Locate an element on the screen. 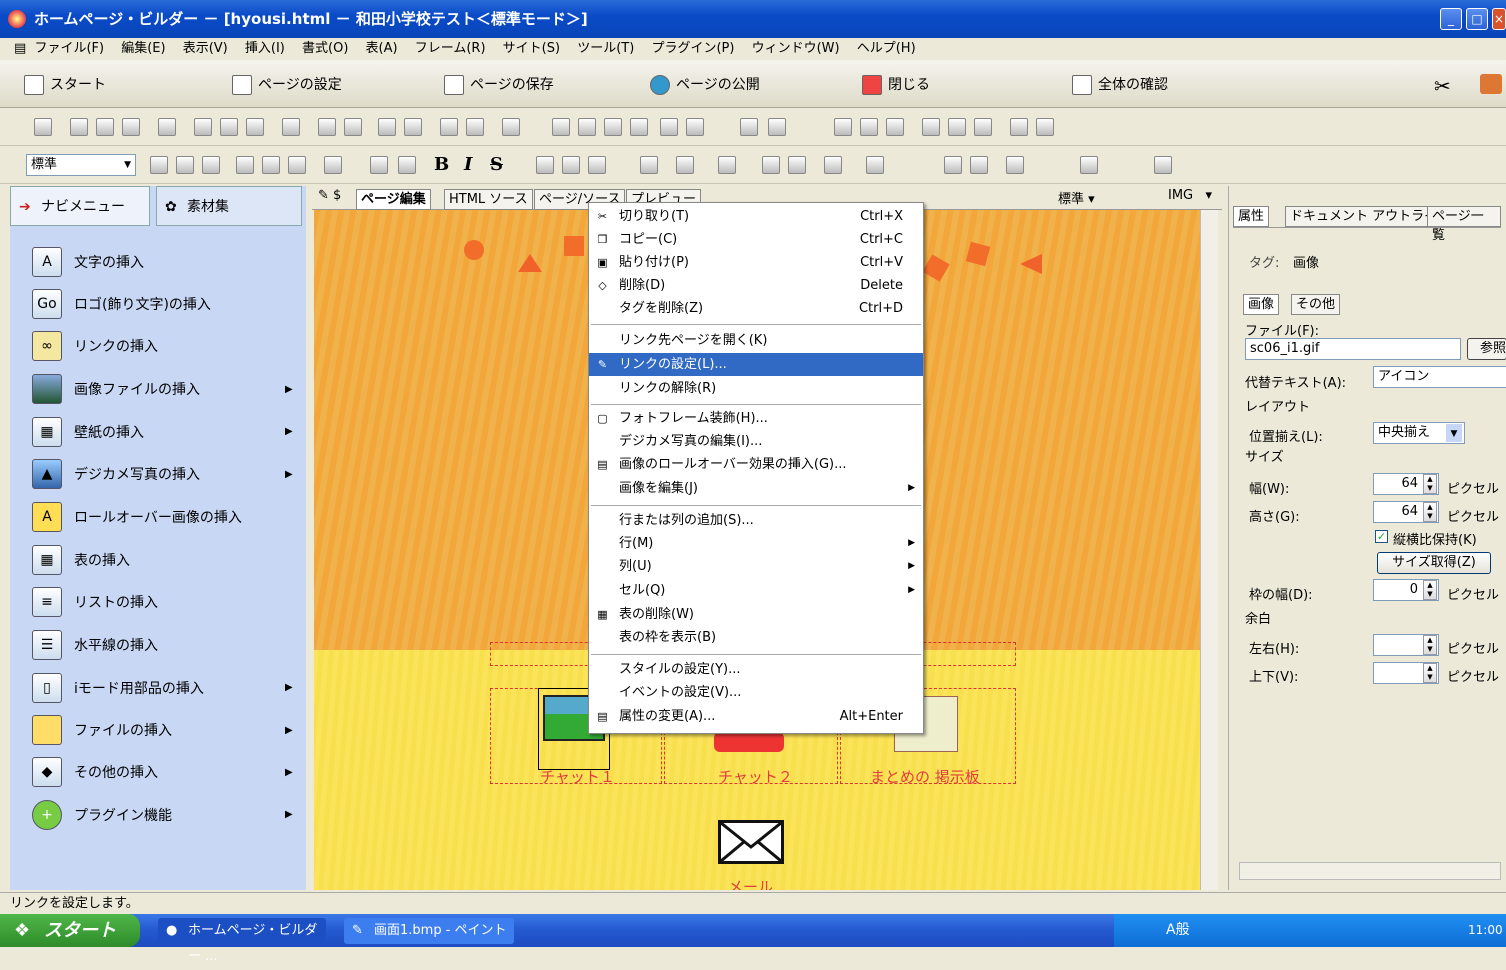 This screenshot has width=1506, height=970. menu-insert: 挿入(I) is located at coordinates (265, 48).